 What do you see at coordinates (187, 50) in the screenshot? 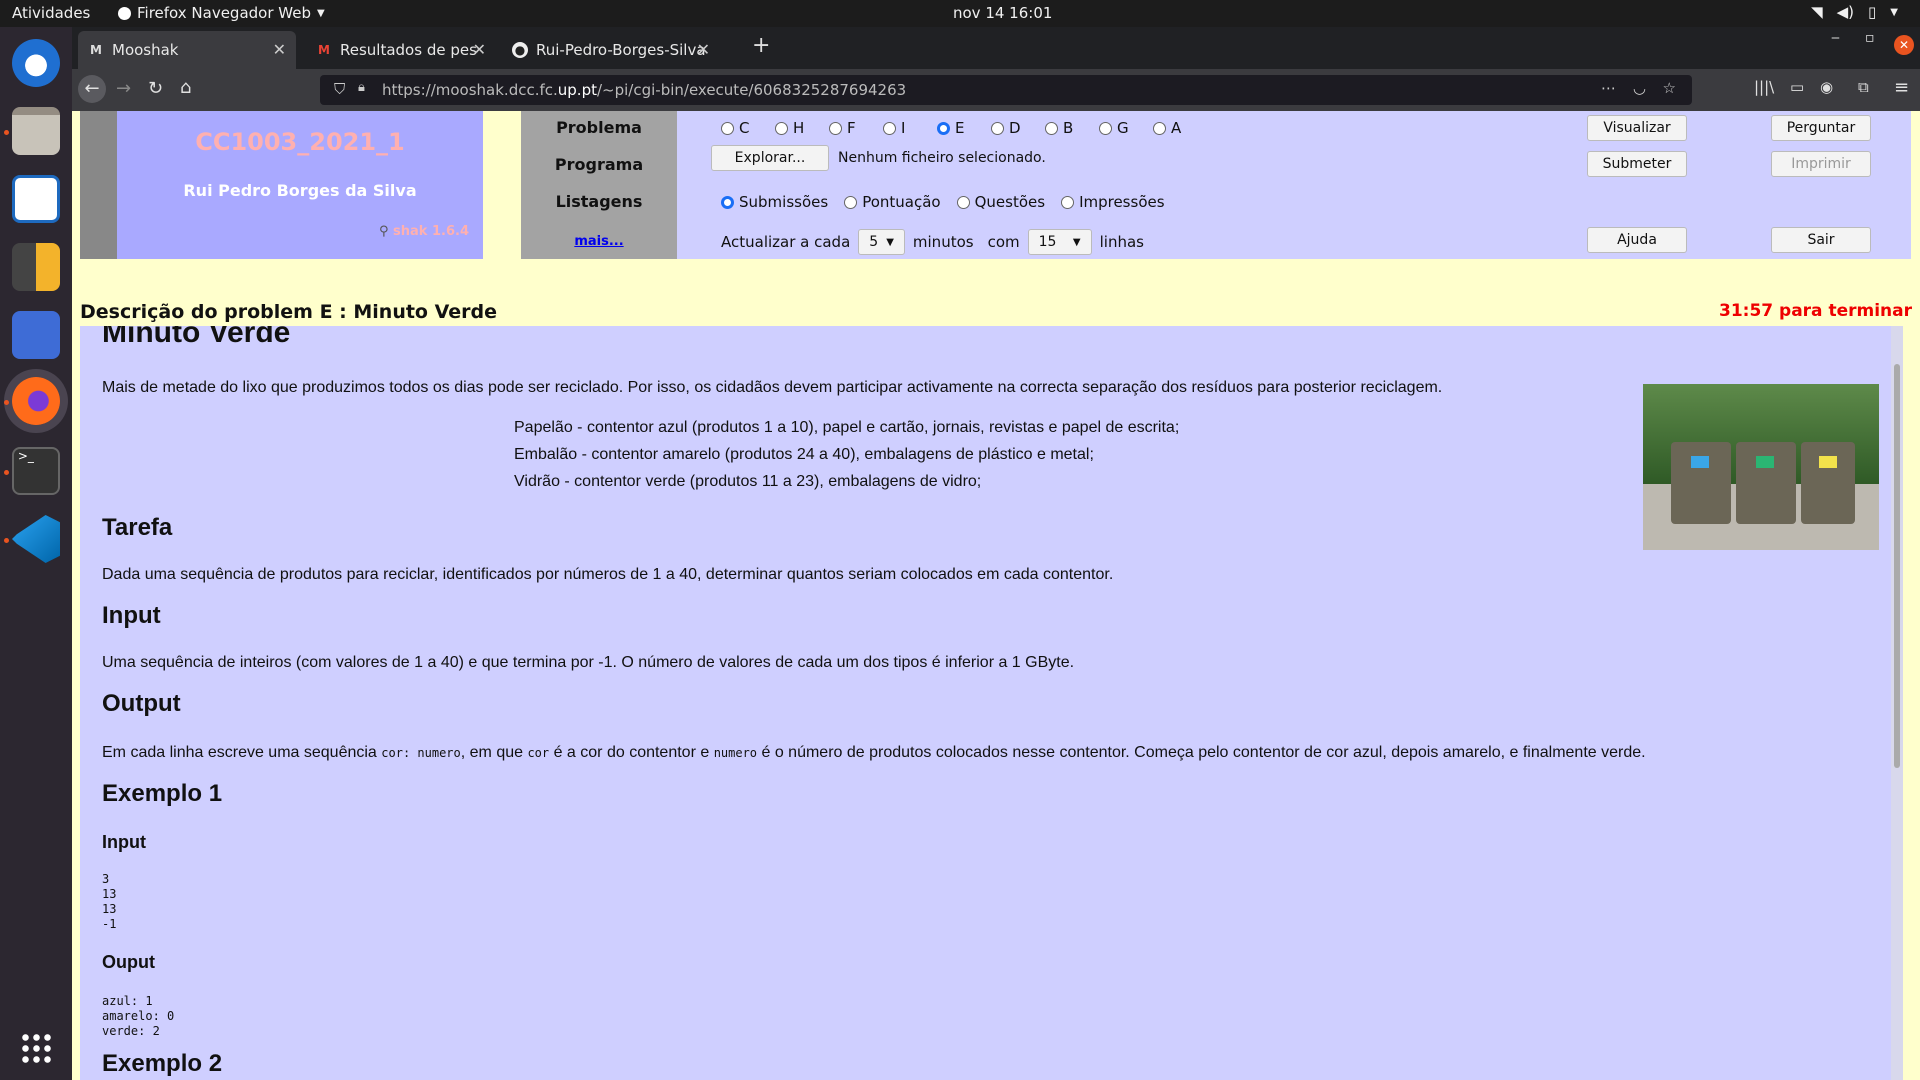
I see `tab-mooshak: M Mooshak ✕` at bounding box center [187, 50].